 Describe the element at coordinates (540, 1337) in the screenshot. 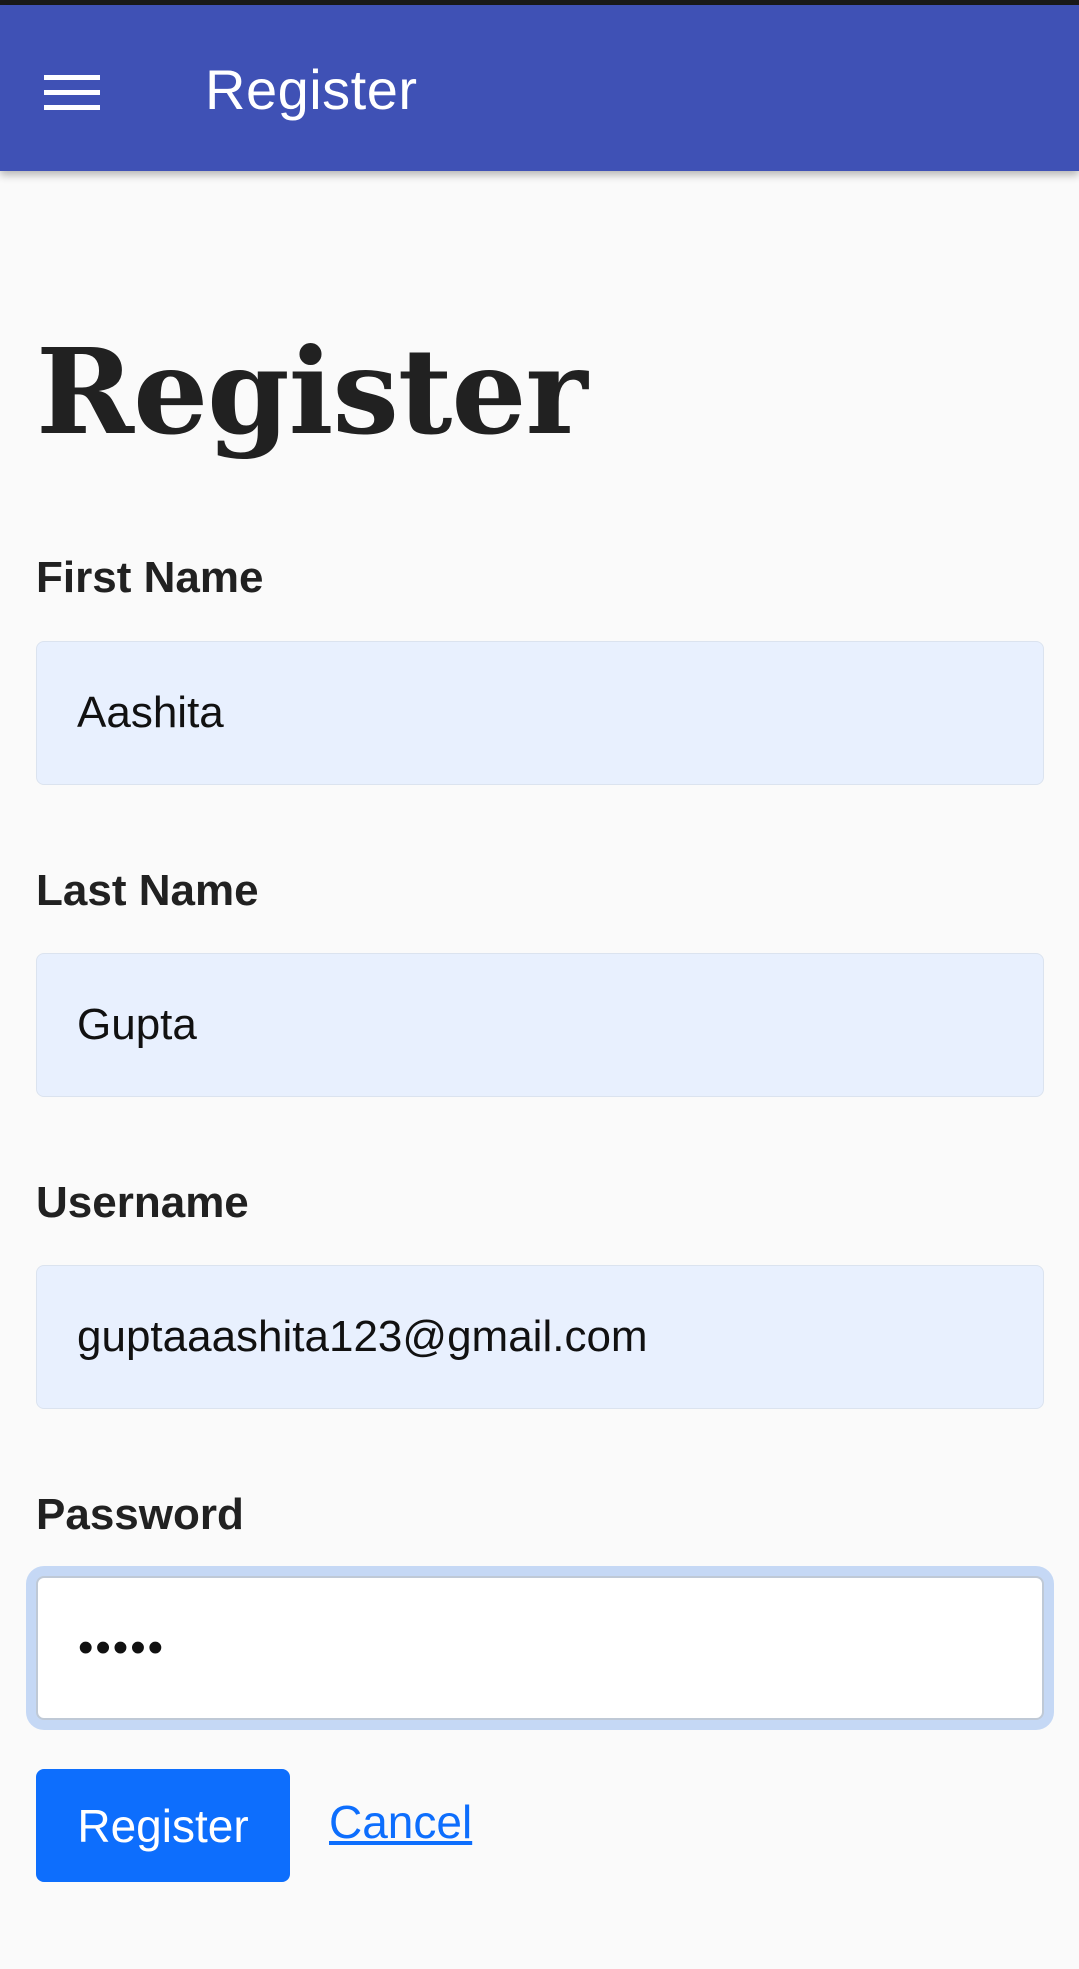

I see `username-input` at that location.